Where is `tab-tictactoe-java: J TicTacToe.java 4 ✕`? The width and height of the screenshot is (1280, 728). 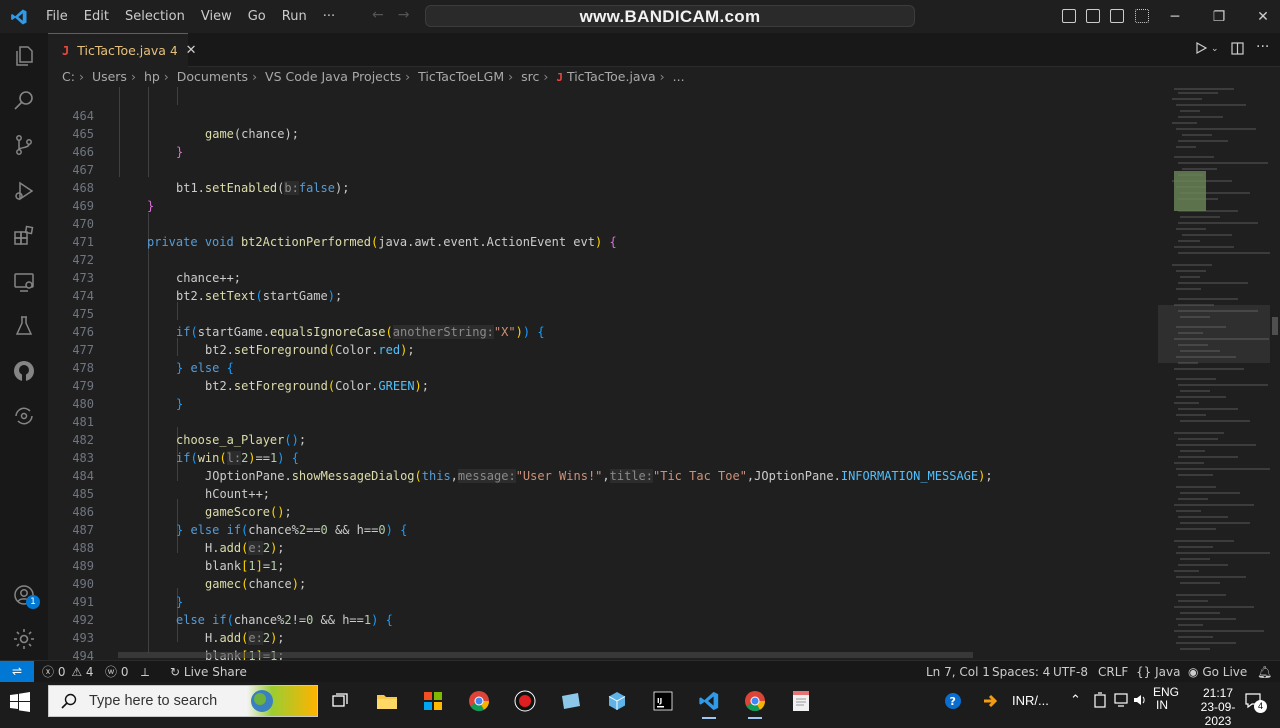
tab-tictactoe-java: J TicTacToe.java 4 ✕ is located at coordinates (122, 50).